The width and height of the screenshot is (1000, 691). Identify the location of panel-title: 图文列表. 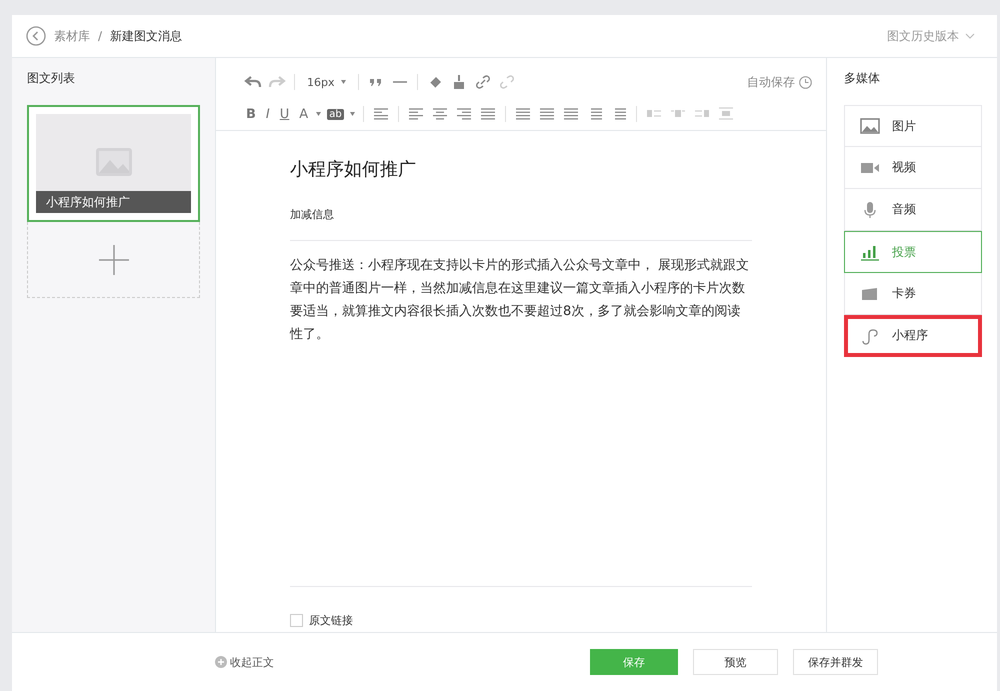
(51, 78).